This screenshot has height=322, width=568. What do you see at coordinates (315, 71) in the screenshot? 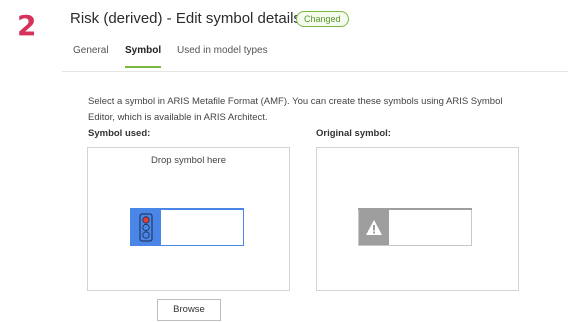
I see `tab-divider` at bounding box center [315, 71].